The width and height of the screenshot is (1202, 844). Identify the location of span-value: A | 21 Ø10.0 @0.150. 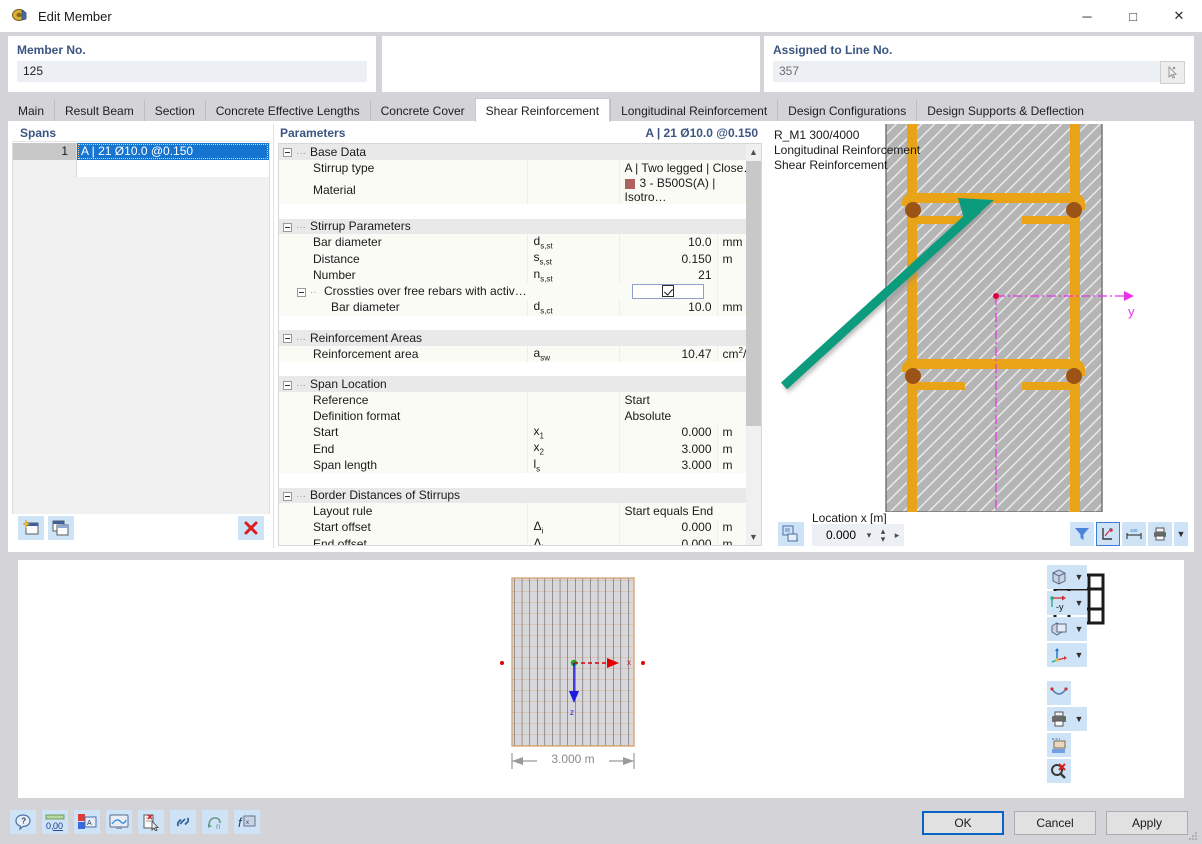
(173, 151).